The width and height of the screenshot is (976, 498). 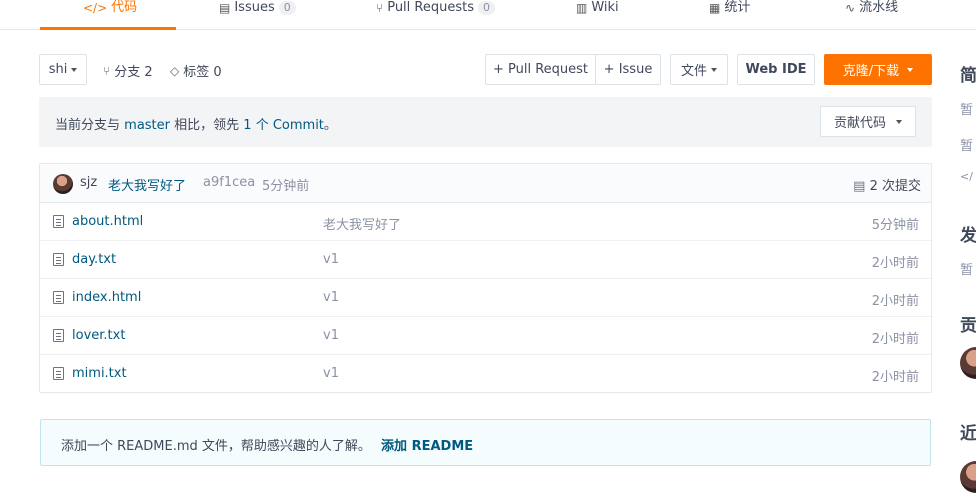 I want to click on commit-message: 老大我写好了, so click(x=147, y=184).